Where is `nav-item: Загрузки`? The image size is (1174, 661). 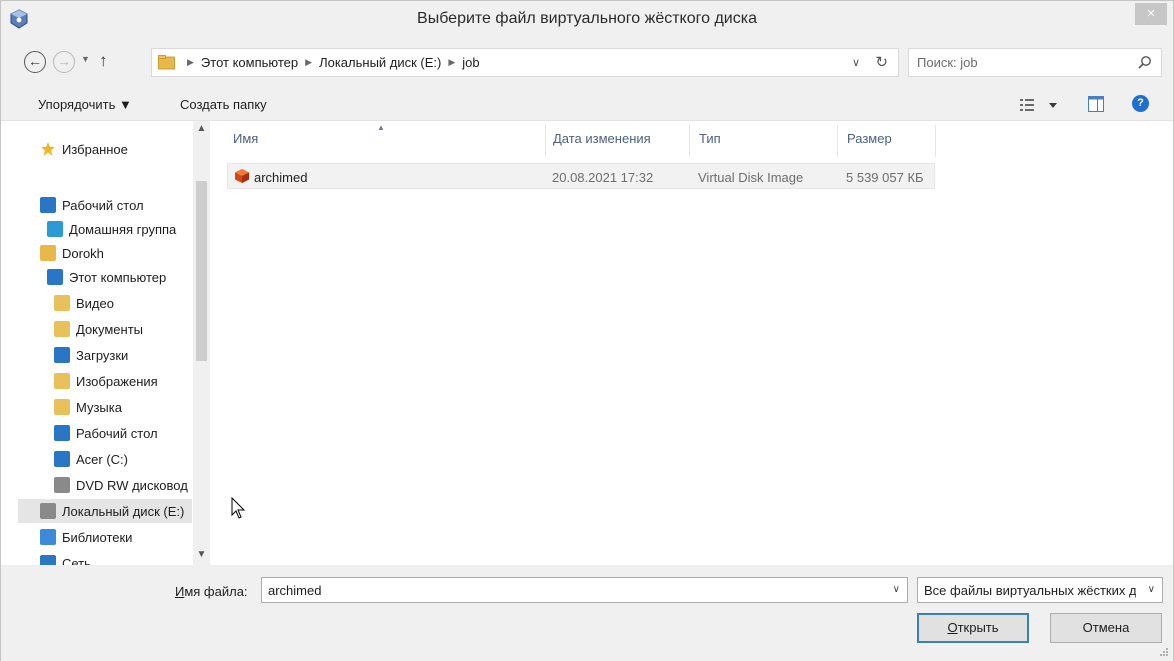 nav-item: Загрузки is located at coordinates (123, 355).